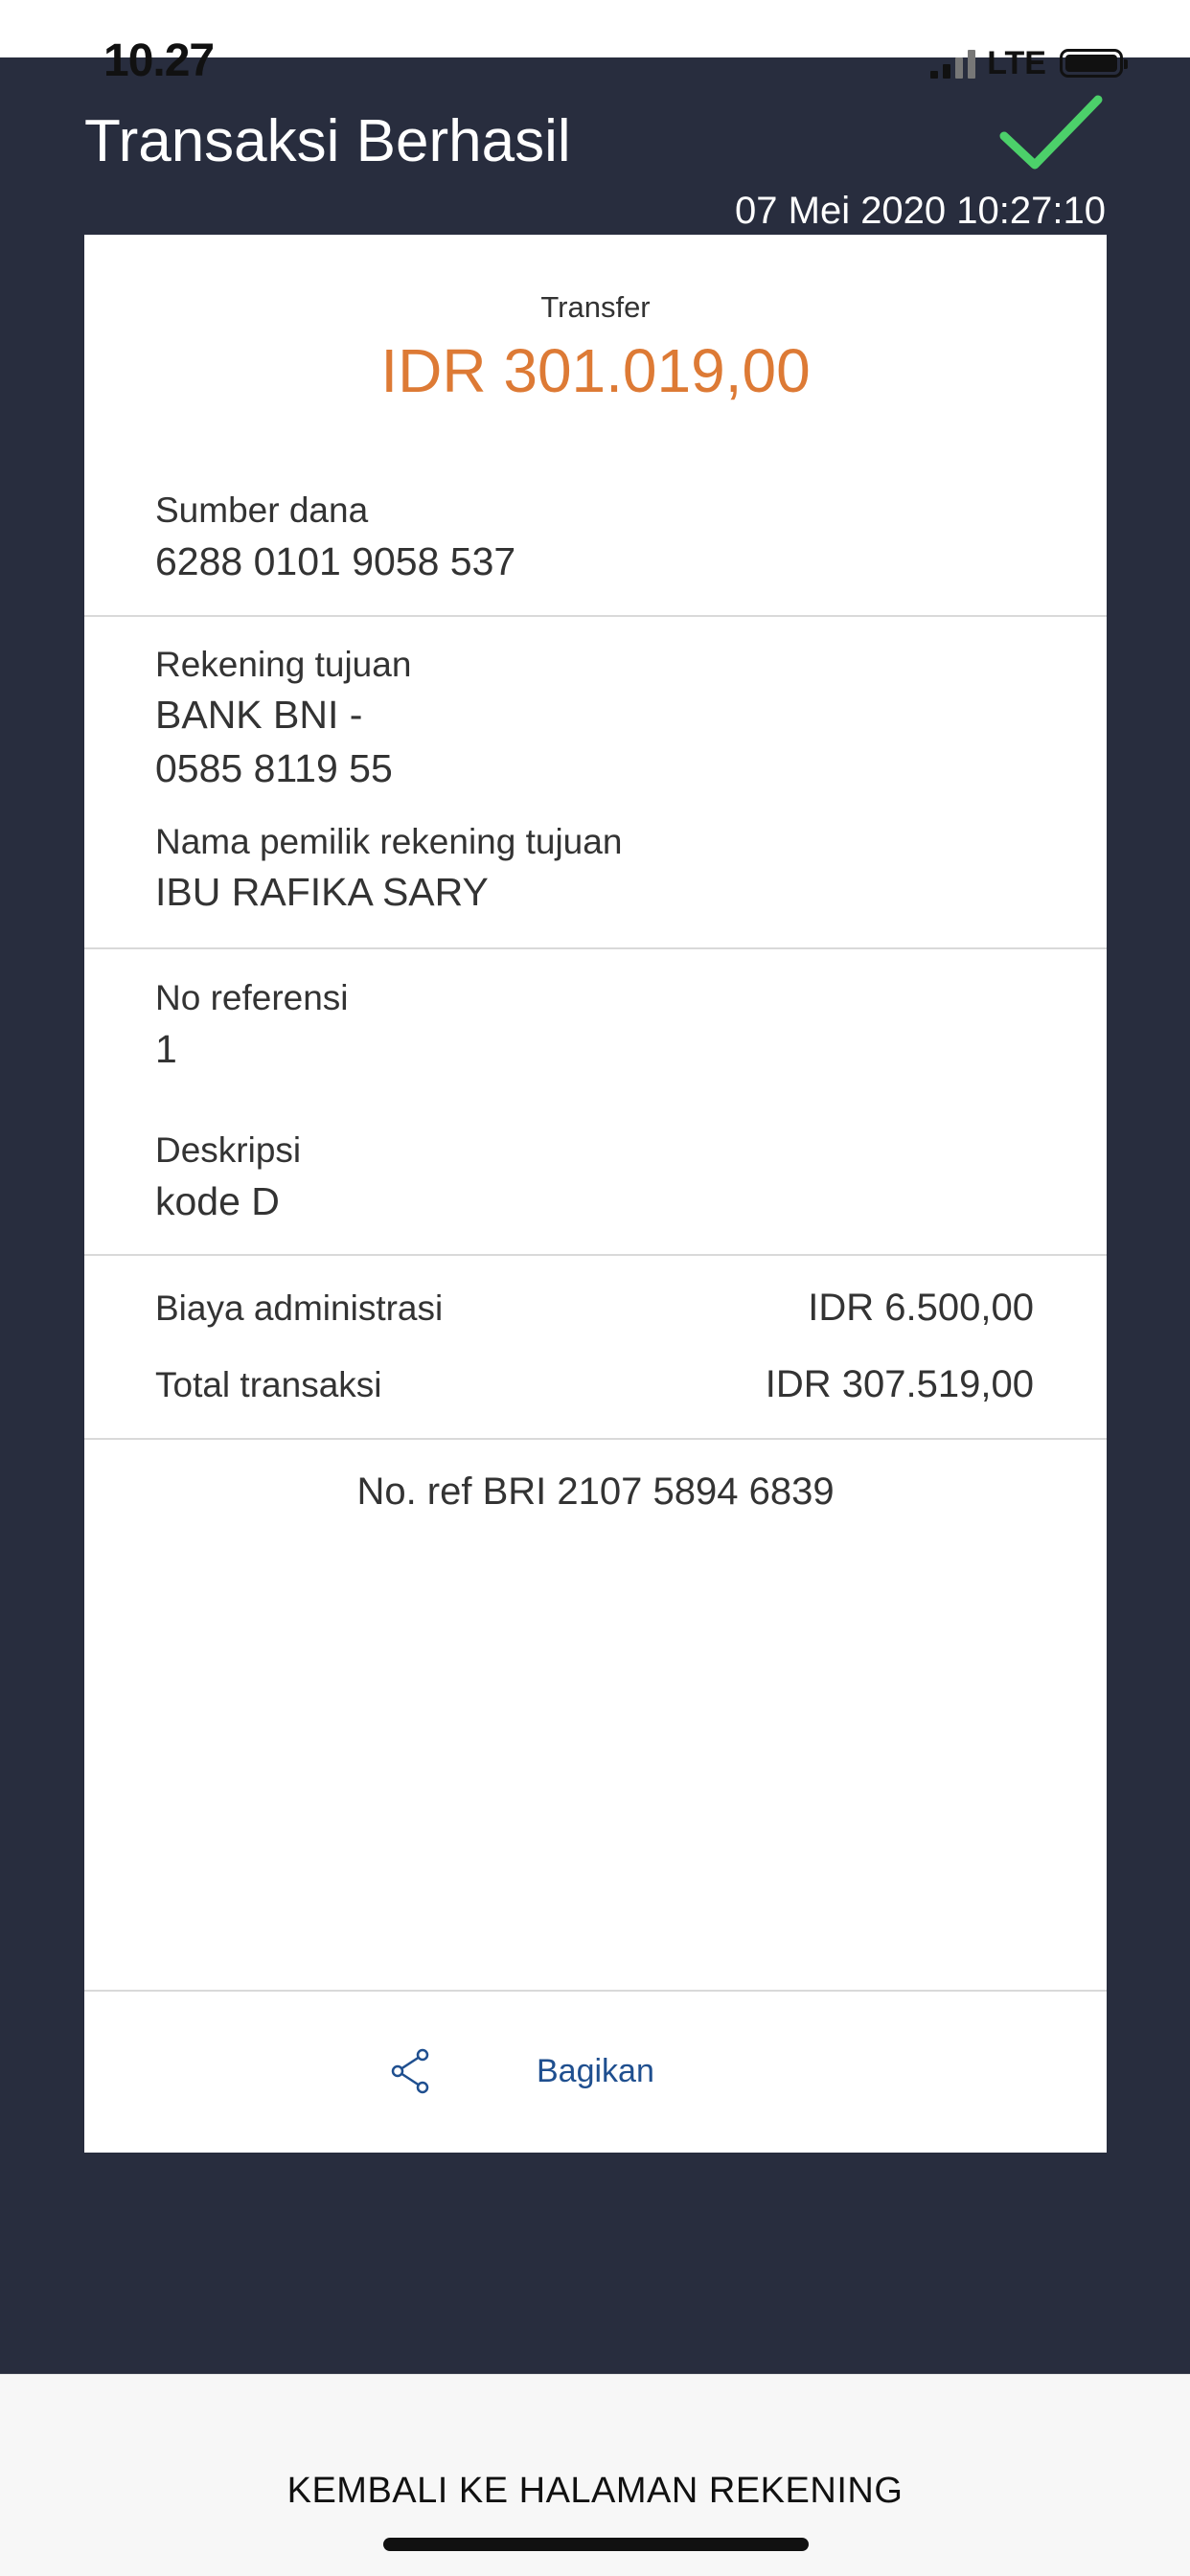  Describe the element at coordinates (274, 768) in the screenshot. I see `destination-account: 0585 8119 55` at that location.